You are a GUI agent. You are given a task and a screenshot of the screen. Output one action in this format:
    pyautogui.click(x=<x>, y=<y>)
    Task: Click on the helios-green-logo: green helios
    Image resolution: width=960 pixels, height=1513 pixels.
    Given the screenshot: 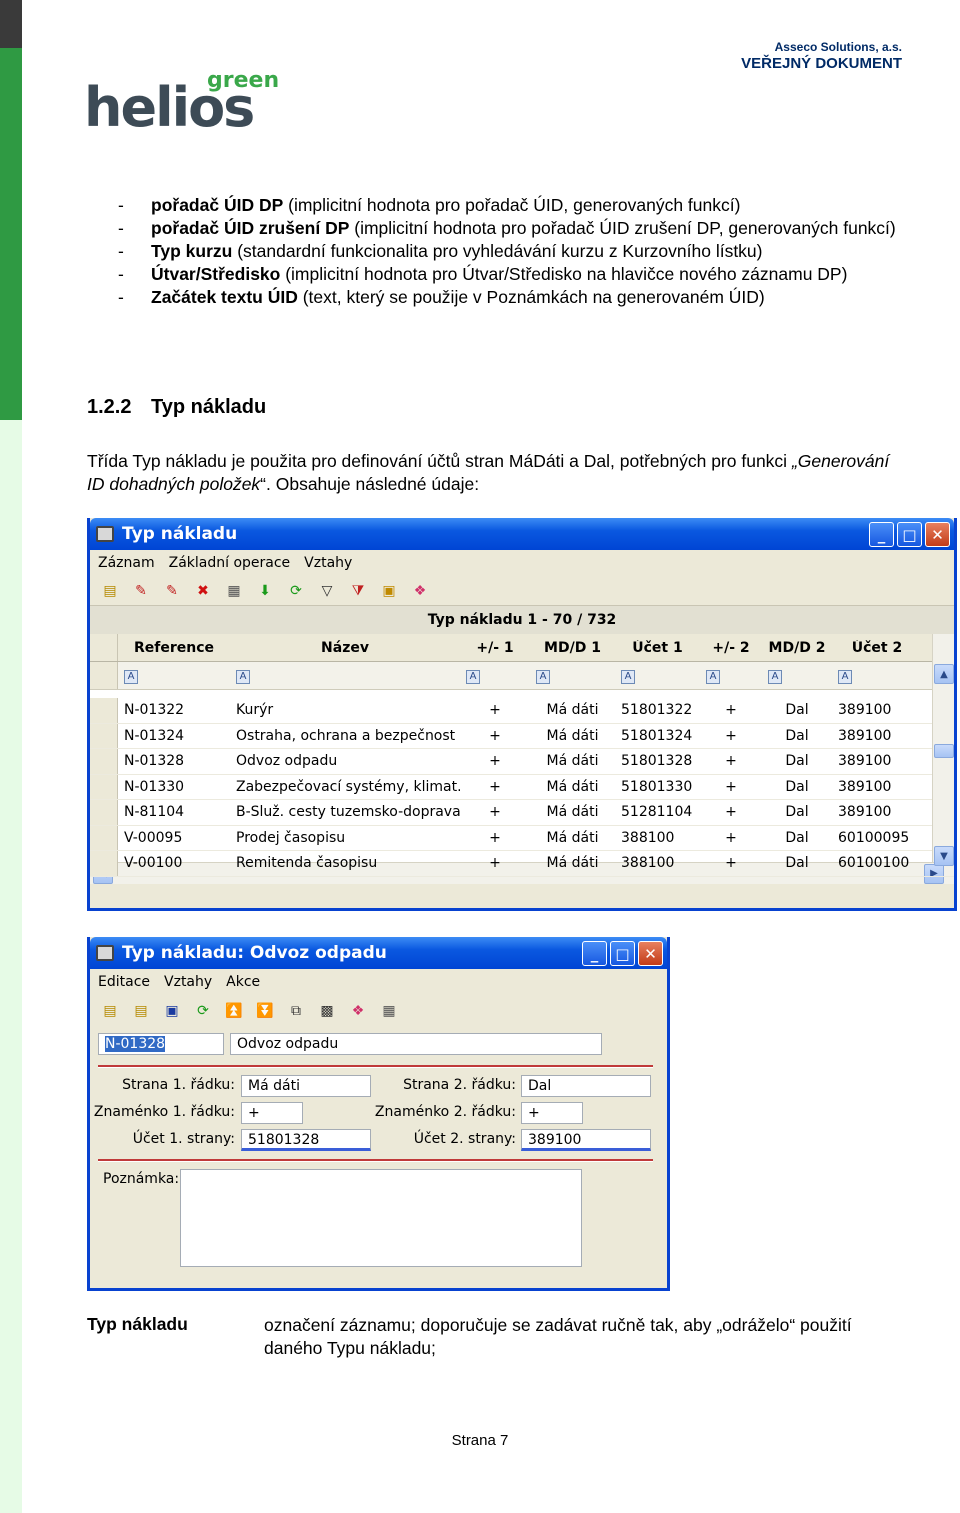 What is the action you would take?
    pyautogui.click(x=181, y=103)
    